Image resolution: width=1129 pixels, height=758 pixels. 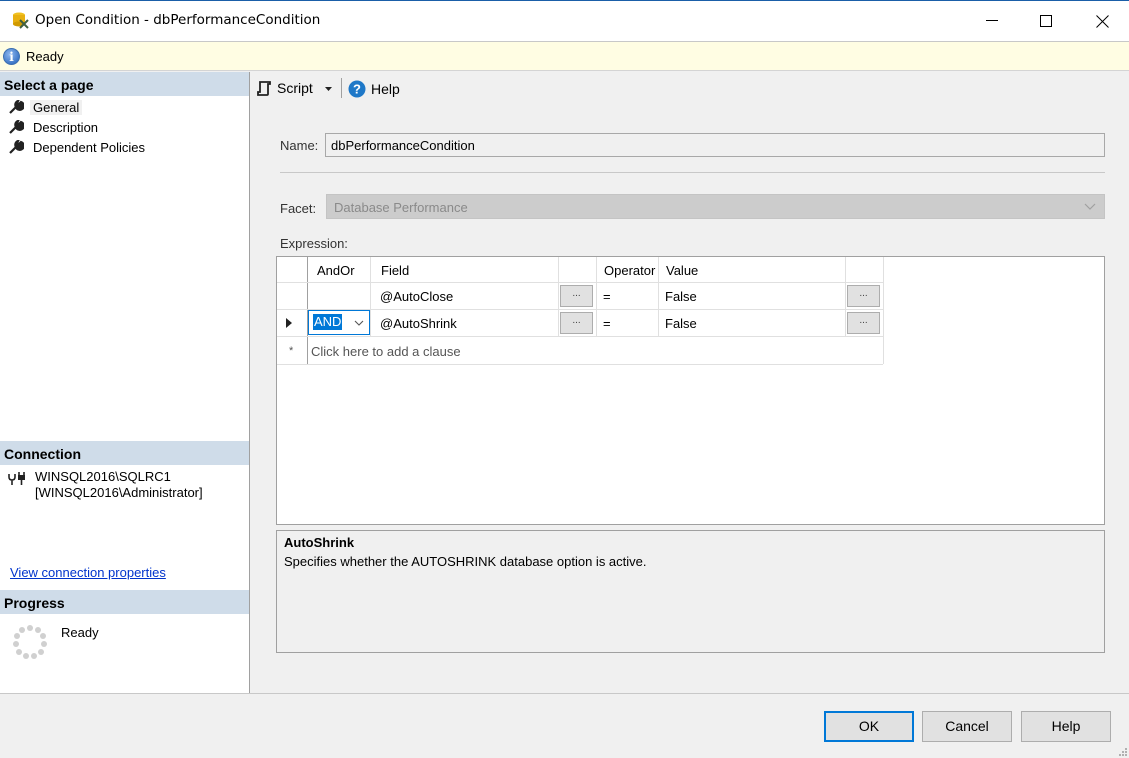 I want to click on page-description: Description, so click(x=54, y=127).